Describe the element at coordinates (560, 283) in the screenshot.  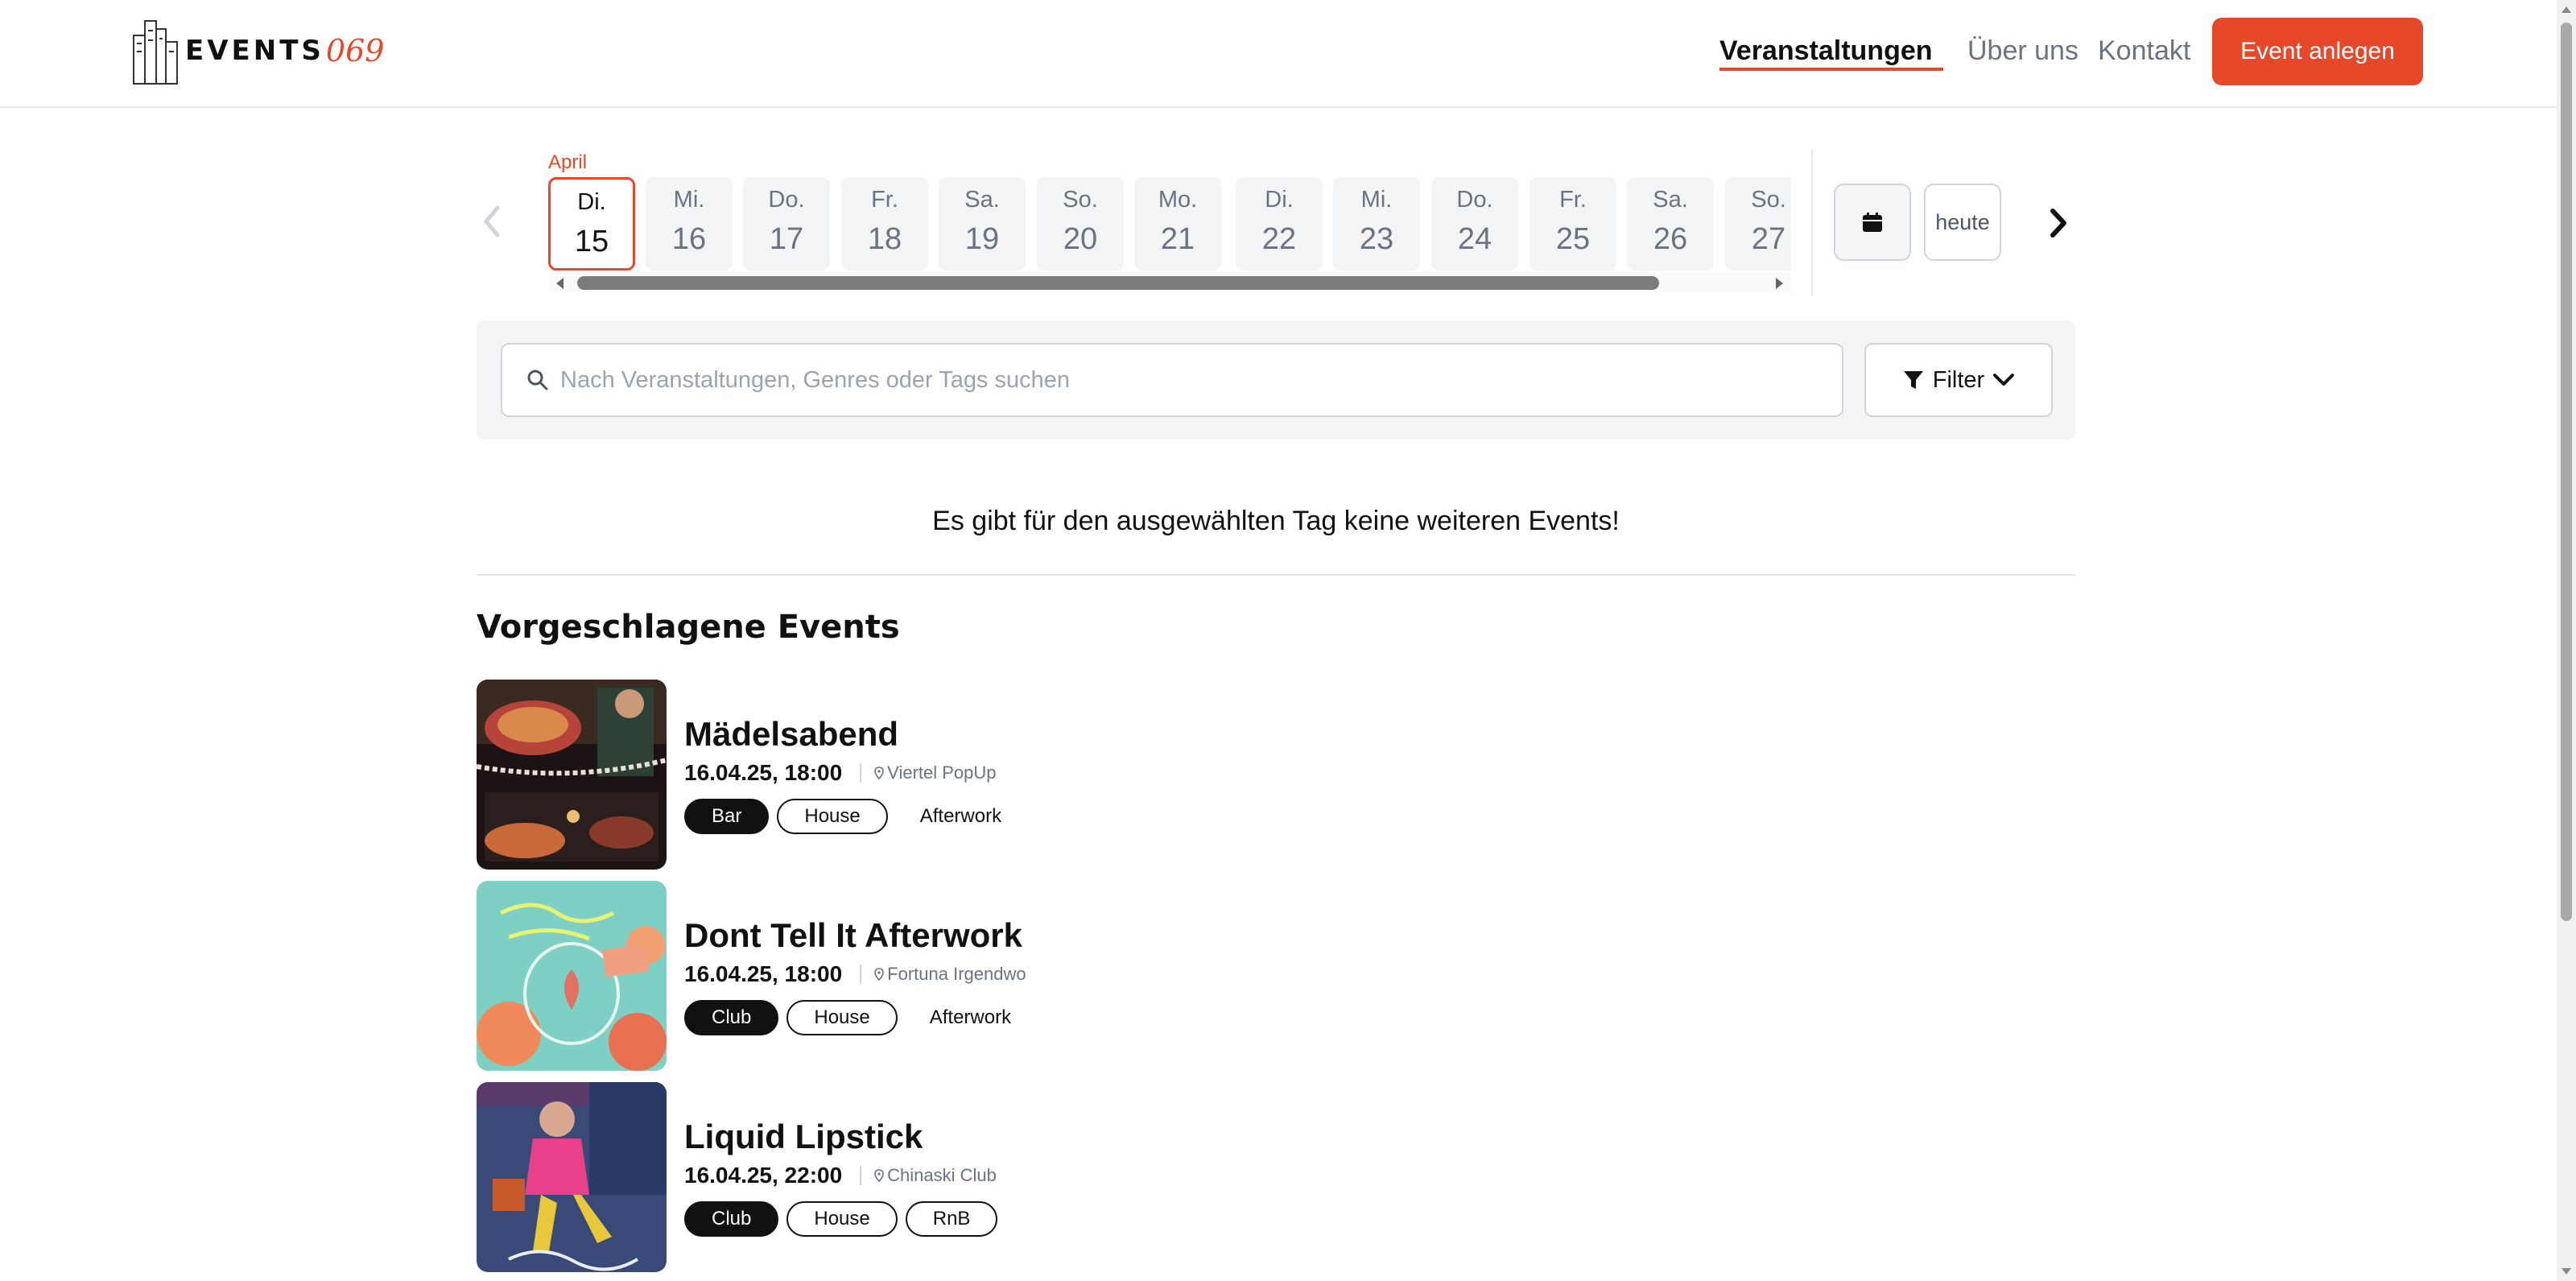
I see `scroll-left-arrow-icon` at that location.